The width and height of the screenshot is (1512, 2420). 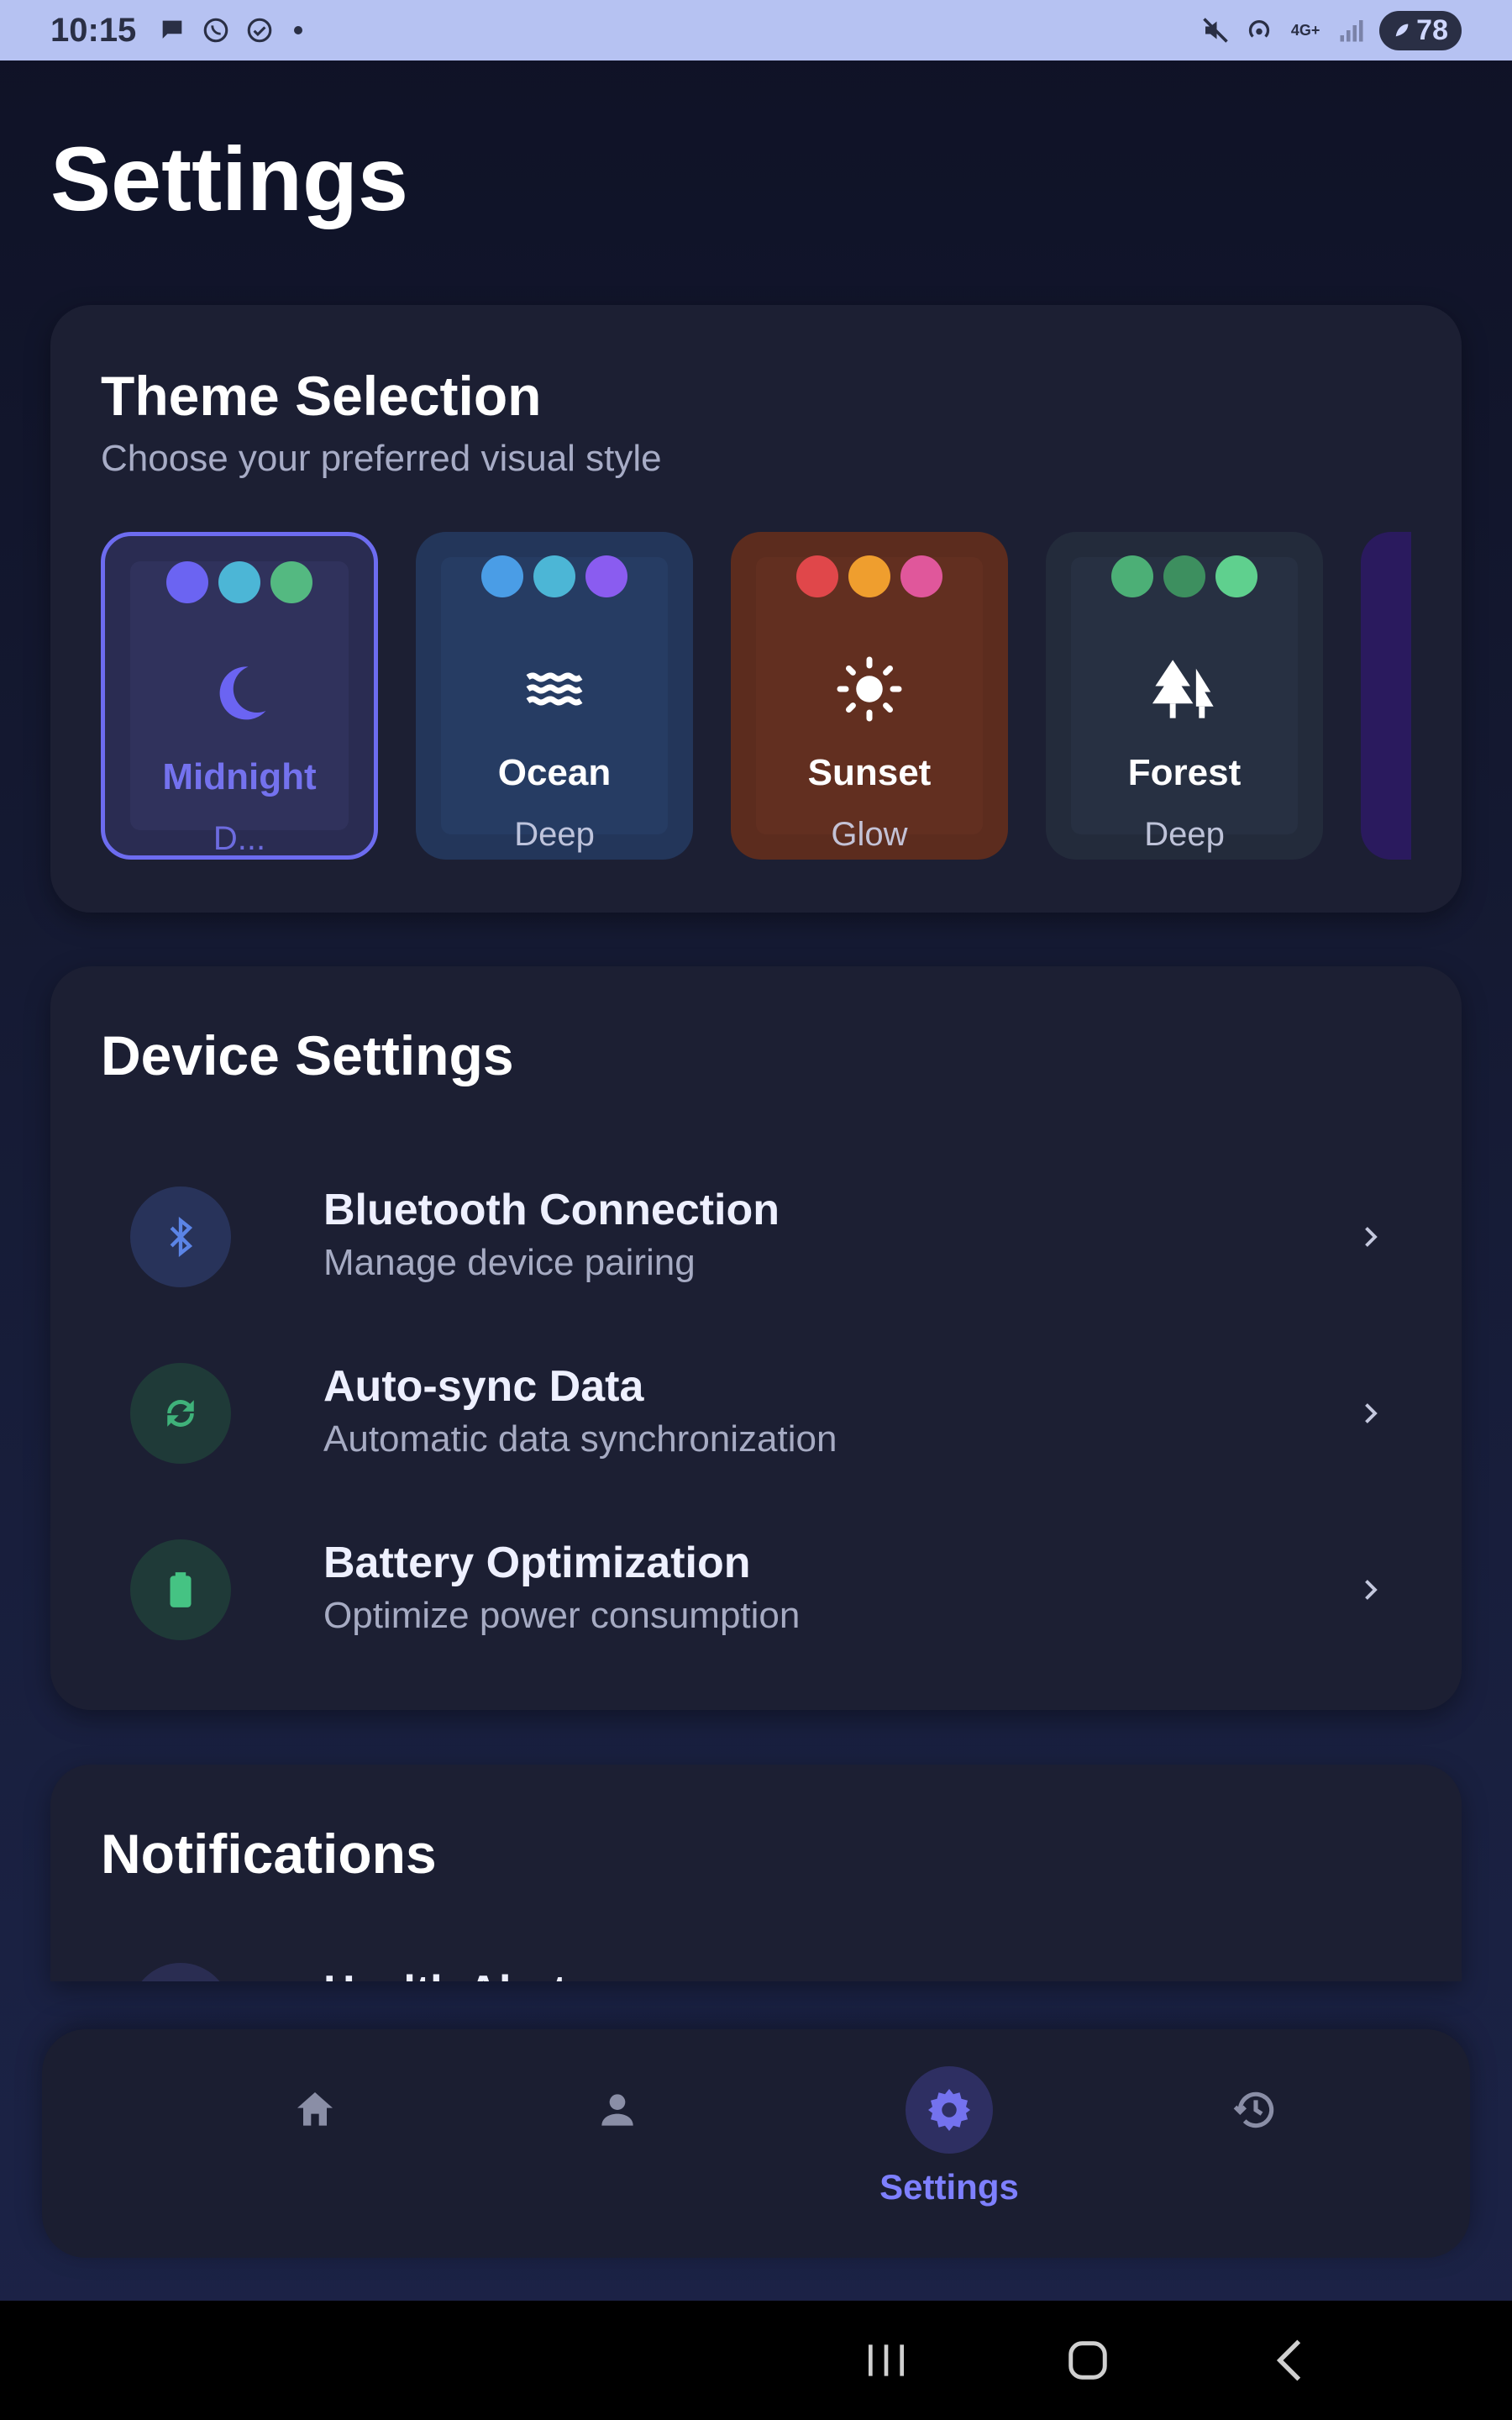 What do you see at coordinates (509, 1262) in the screenshot?
I see `row-subtitle: Manage device pairing` at bounding box center [509, 1262].